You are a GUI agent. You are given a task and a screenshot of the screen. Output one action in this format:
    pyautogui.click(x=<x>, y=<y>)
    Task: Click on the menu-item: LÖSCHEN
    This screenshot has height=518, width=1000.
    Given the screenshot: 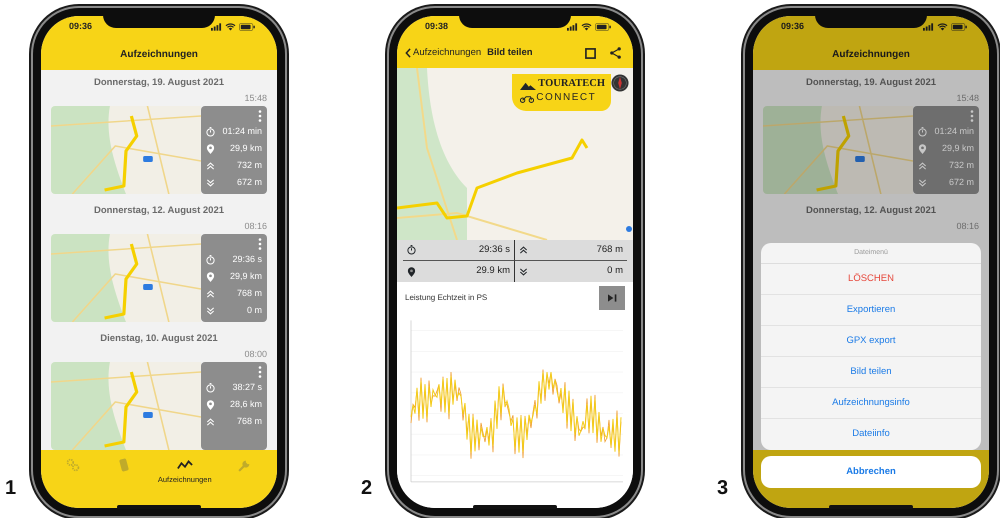 What is the action you would take?
    pyautogui.click(x=871, y=279)
    